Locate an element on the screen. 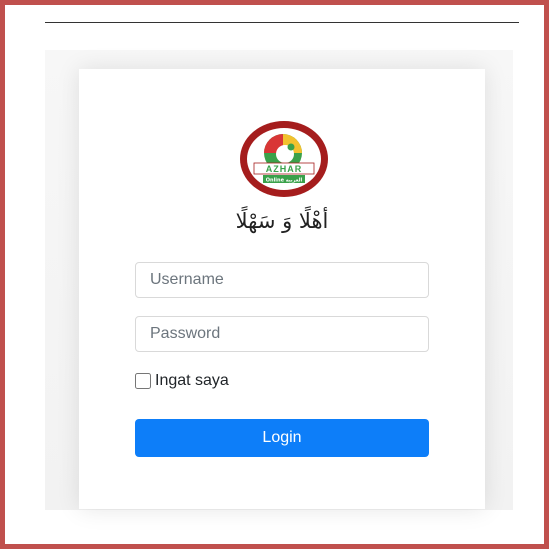 This screenshot has width=549, height=549. password-input is located at coordinates (282, 334).